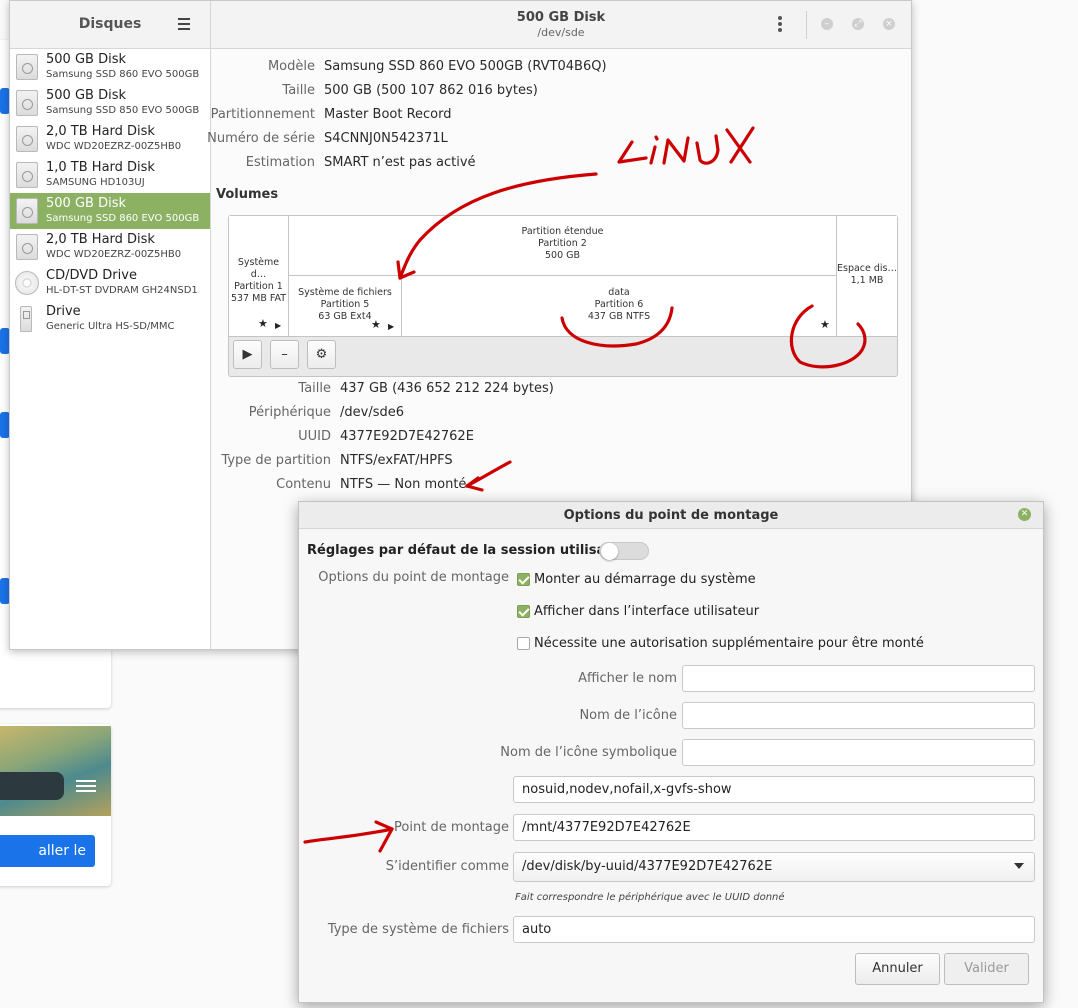 Image resolution: width=1078 pixels, height=1008 pixels. What do you see at coordinates (396, 460) in the screenshot?
I see `partition-type-value: NTFS/exFAT/HPFS` at bounding box center [396, 460].